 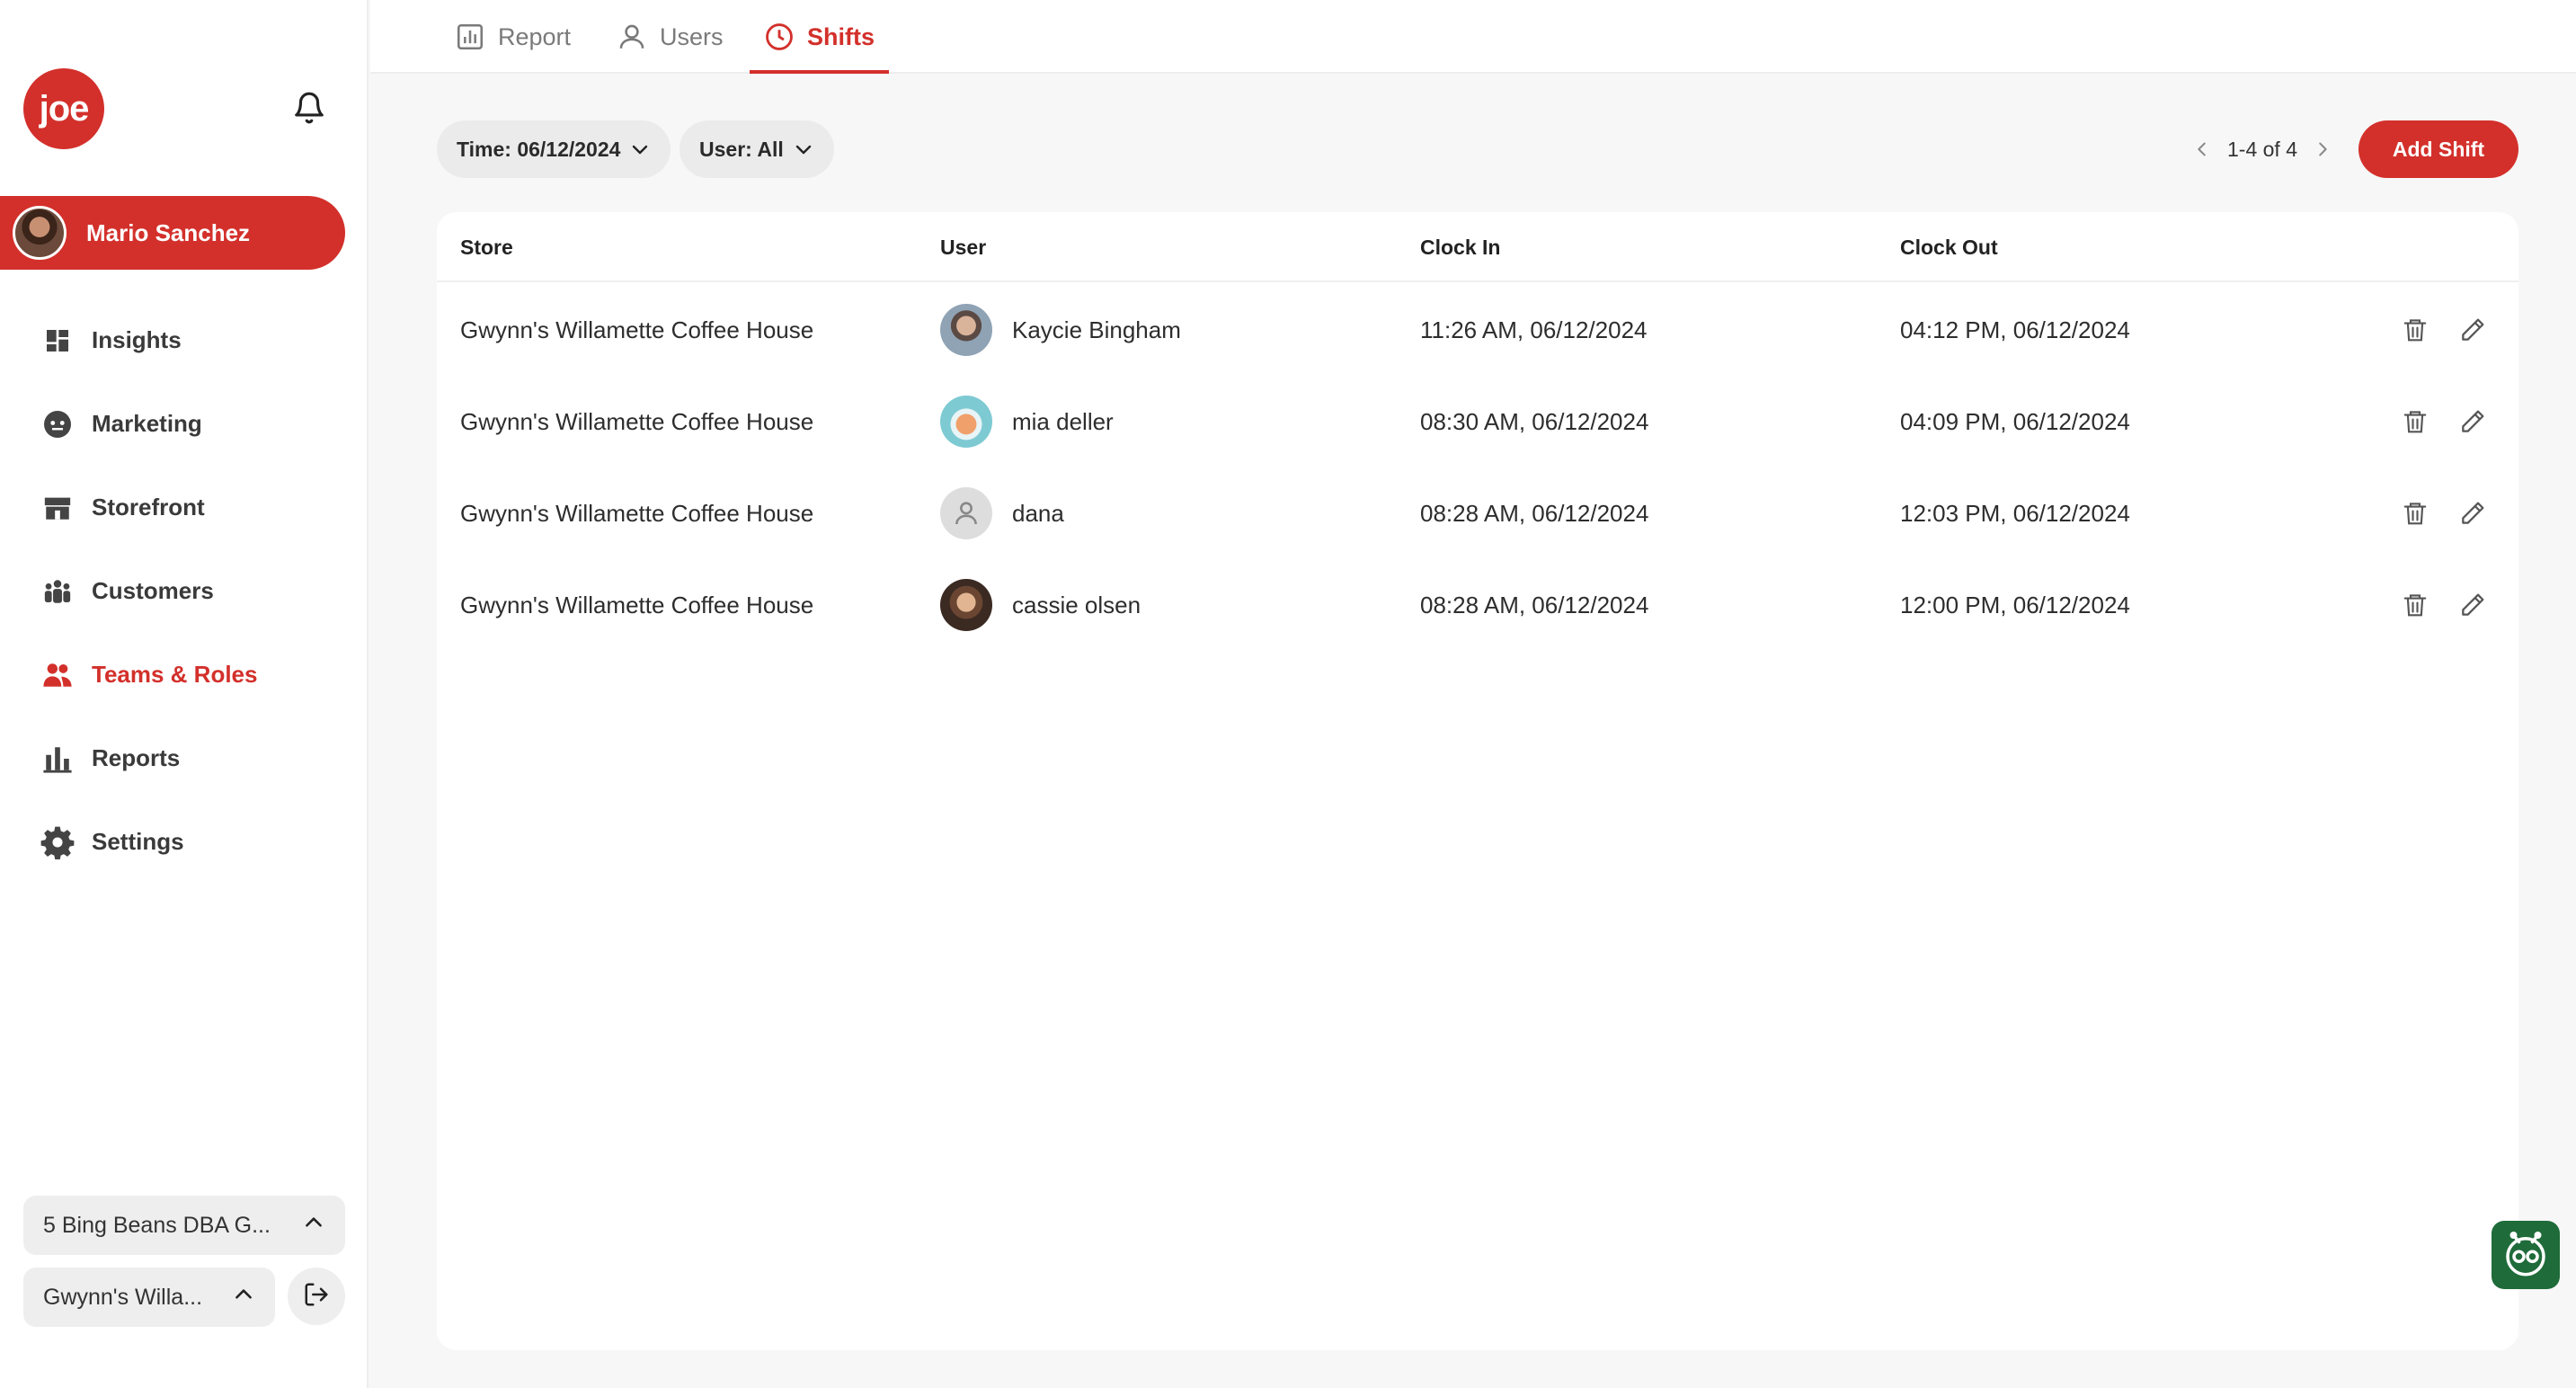 I want to click on grid-icon, so click(x=58, y=341).